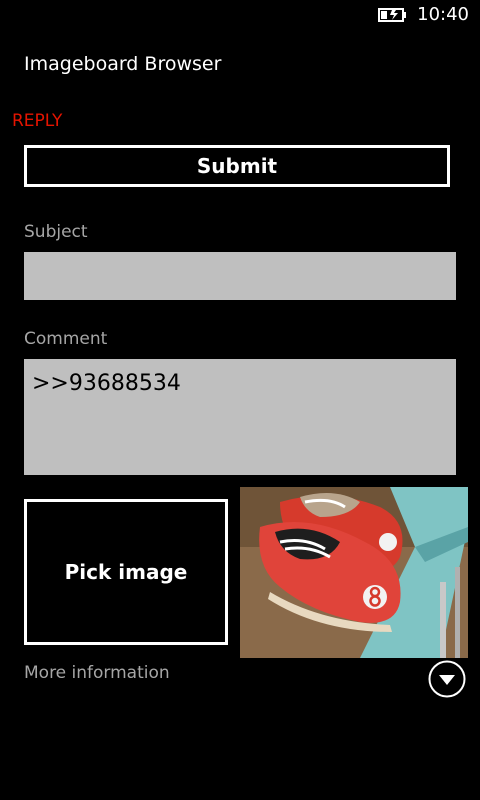  Describe the element at coordinates (123, 64) in the screenshot. I see `app-title: Imageboard Browser` at that location.